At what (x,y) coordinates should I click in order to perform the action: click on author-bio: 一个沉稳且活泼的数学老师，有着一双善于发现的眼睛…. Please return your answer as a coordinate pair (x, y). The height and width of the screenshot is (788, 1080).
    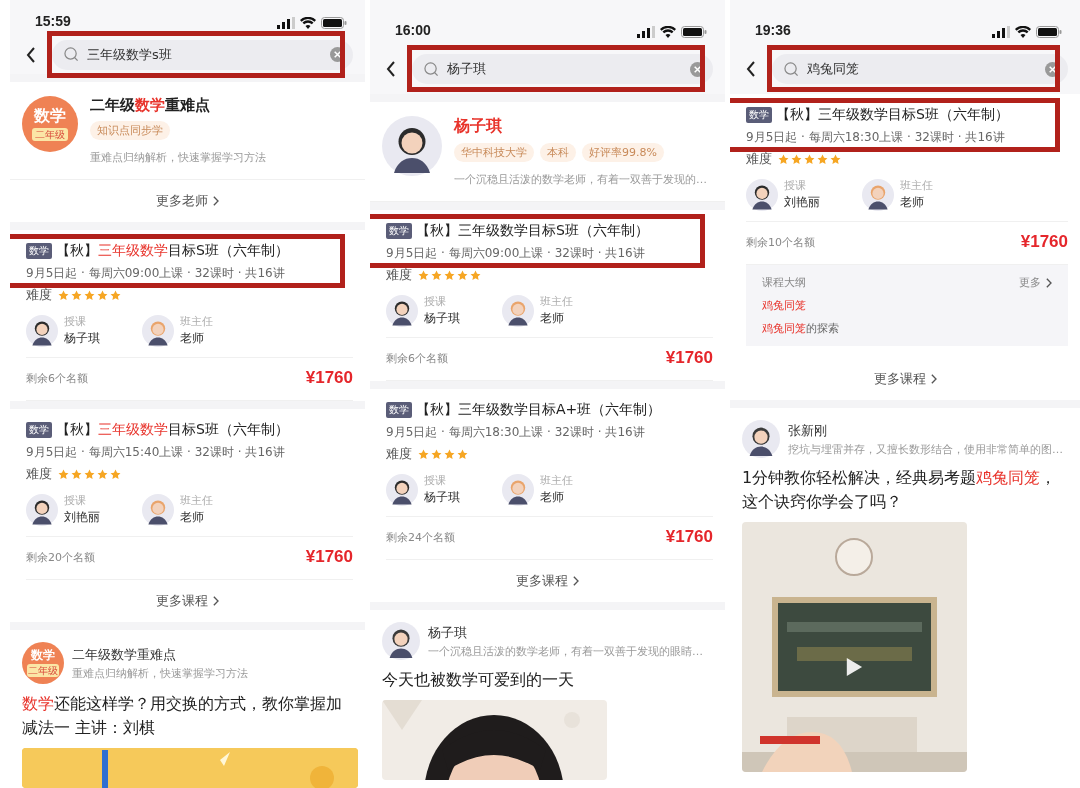
    Looking at the image, I should click on (565, 651).